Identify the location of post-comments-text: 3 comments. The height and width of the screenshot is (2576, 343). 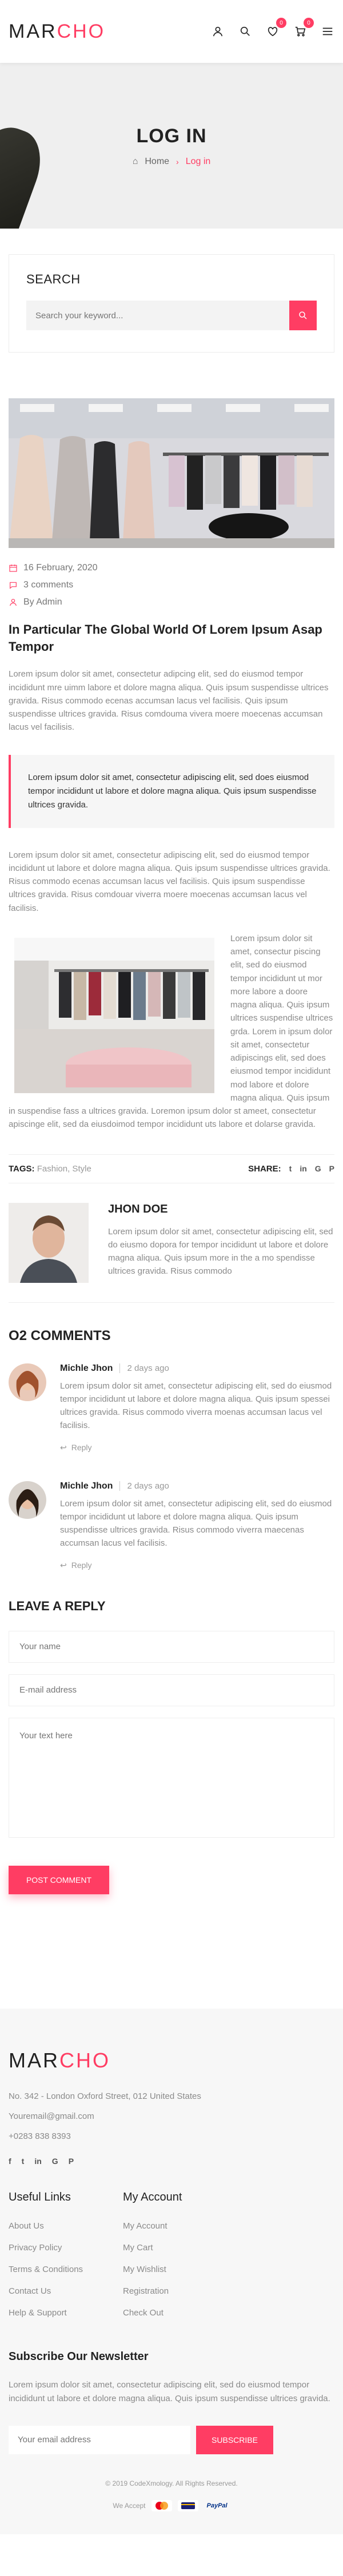
(48, 585).